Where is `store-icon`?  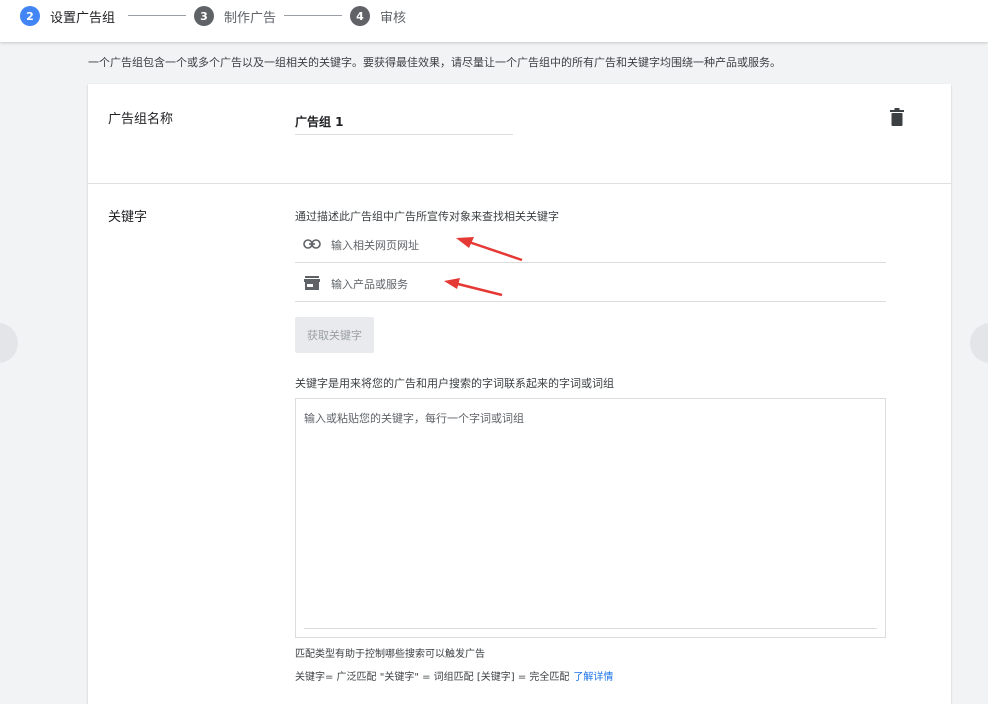 store-icon is located at coordinates (312, 283).